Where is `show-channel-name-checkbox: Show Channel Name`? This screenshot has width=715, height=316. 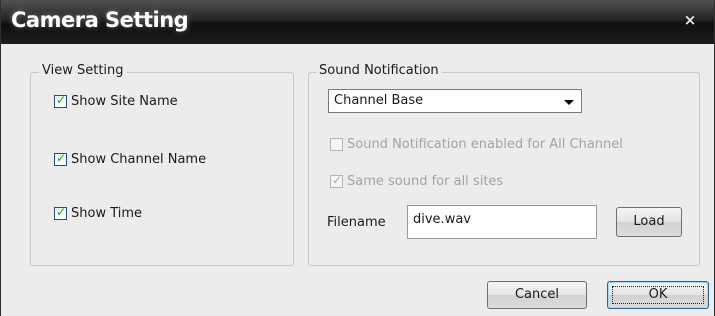 show-channel-name-checkbox: Show Channel Name is located at coordinates (130, 159).